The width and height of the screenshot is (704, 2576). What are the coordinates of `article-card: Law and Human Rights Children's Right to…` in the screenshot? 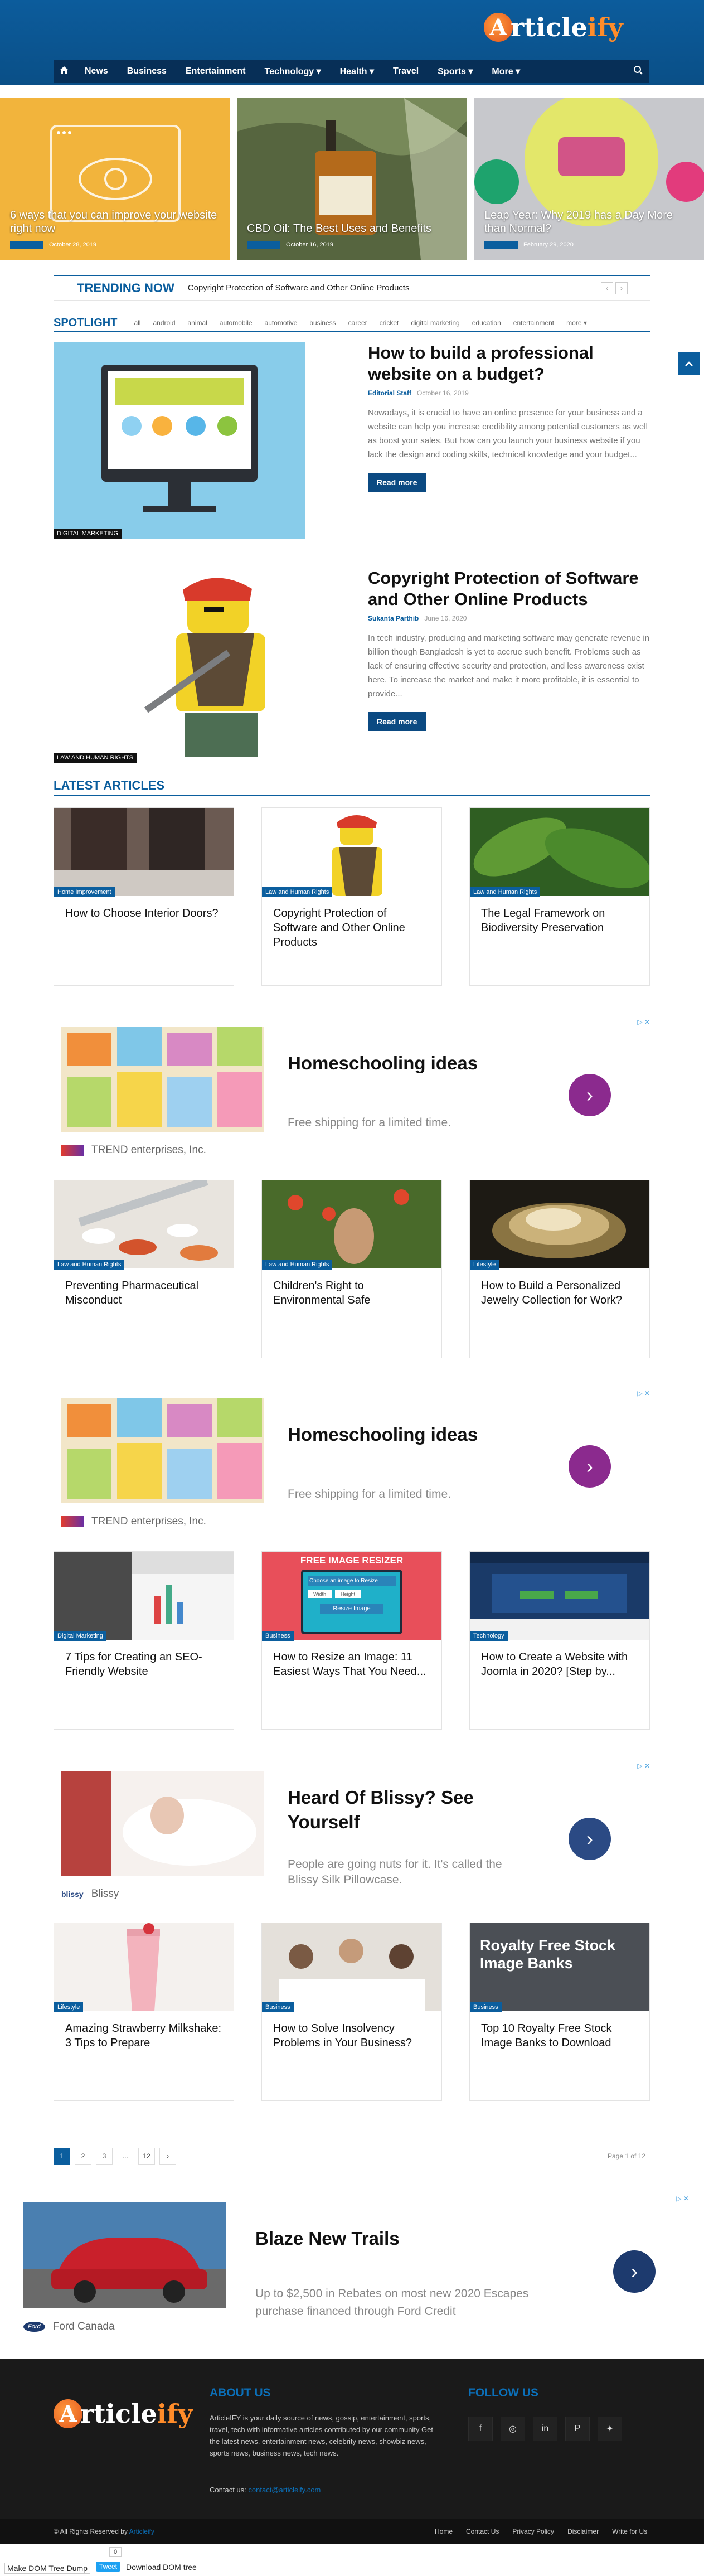 It's located at (351, 1269).